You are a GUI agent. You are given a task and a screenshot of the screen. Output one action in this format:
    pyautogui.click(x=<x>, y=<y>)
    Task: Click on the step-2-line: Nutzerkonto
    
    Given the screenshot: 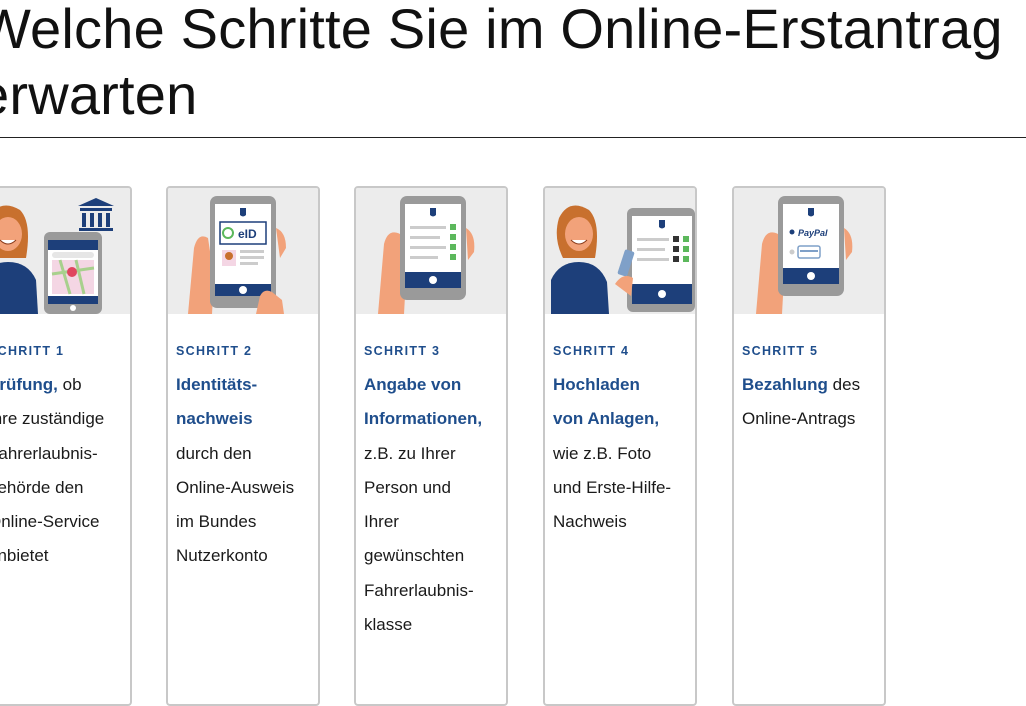 What is the action you would take?
    pyautogui.click(x=222, y=556)
    